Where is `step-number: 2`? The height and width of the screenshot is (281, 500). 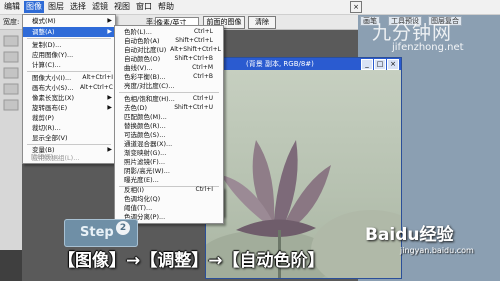
step-number: 2 is located at coordinates (123, 228).